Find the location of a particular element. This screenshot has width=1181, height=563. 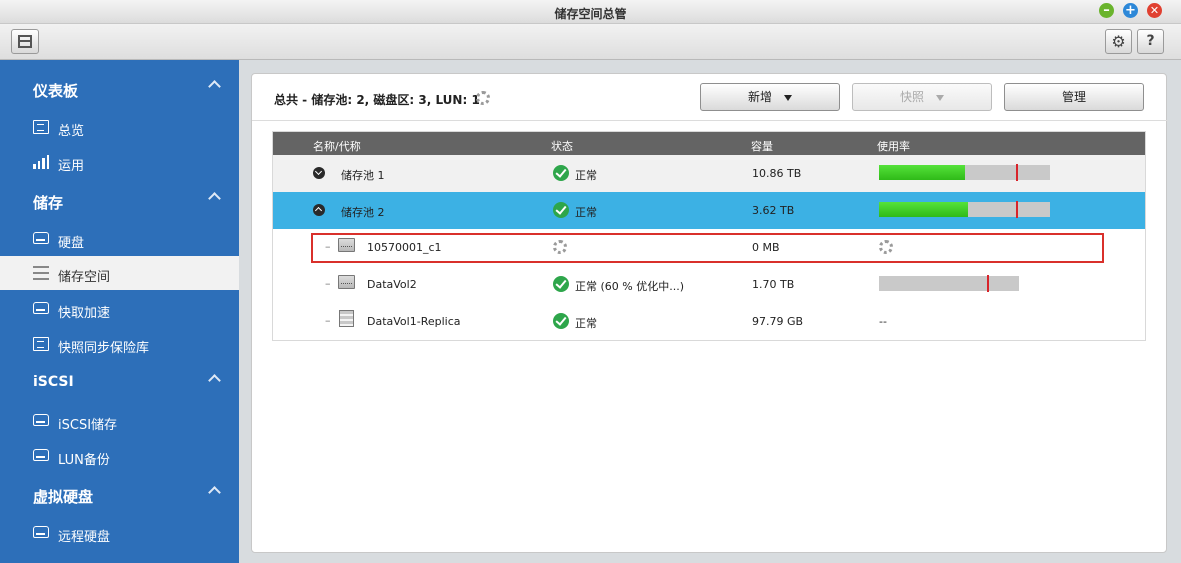

layout-toggle-button is located at coordinates (25, 41).